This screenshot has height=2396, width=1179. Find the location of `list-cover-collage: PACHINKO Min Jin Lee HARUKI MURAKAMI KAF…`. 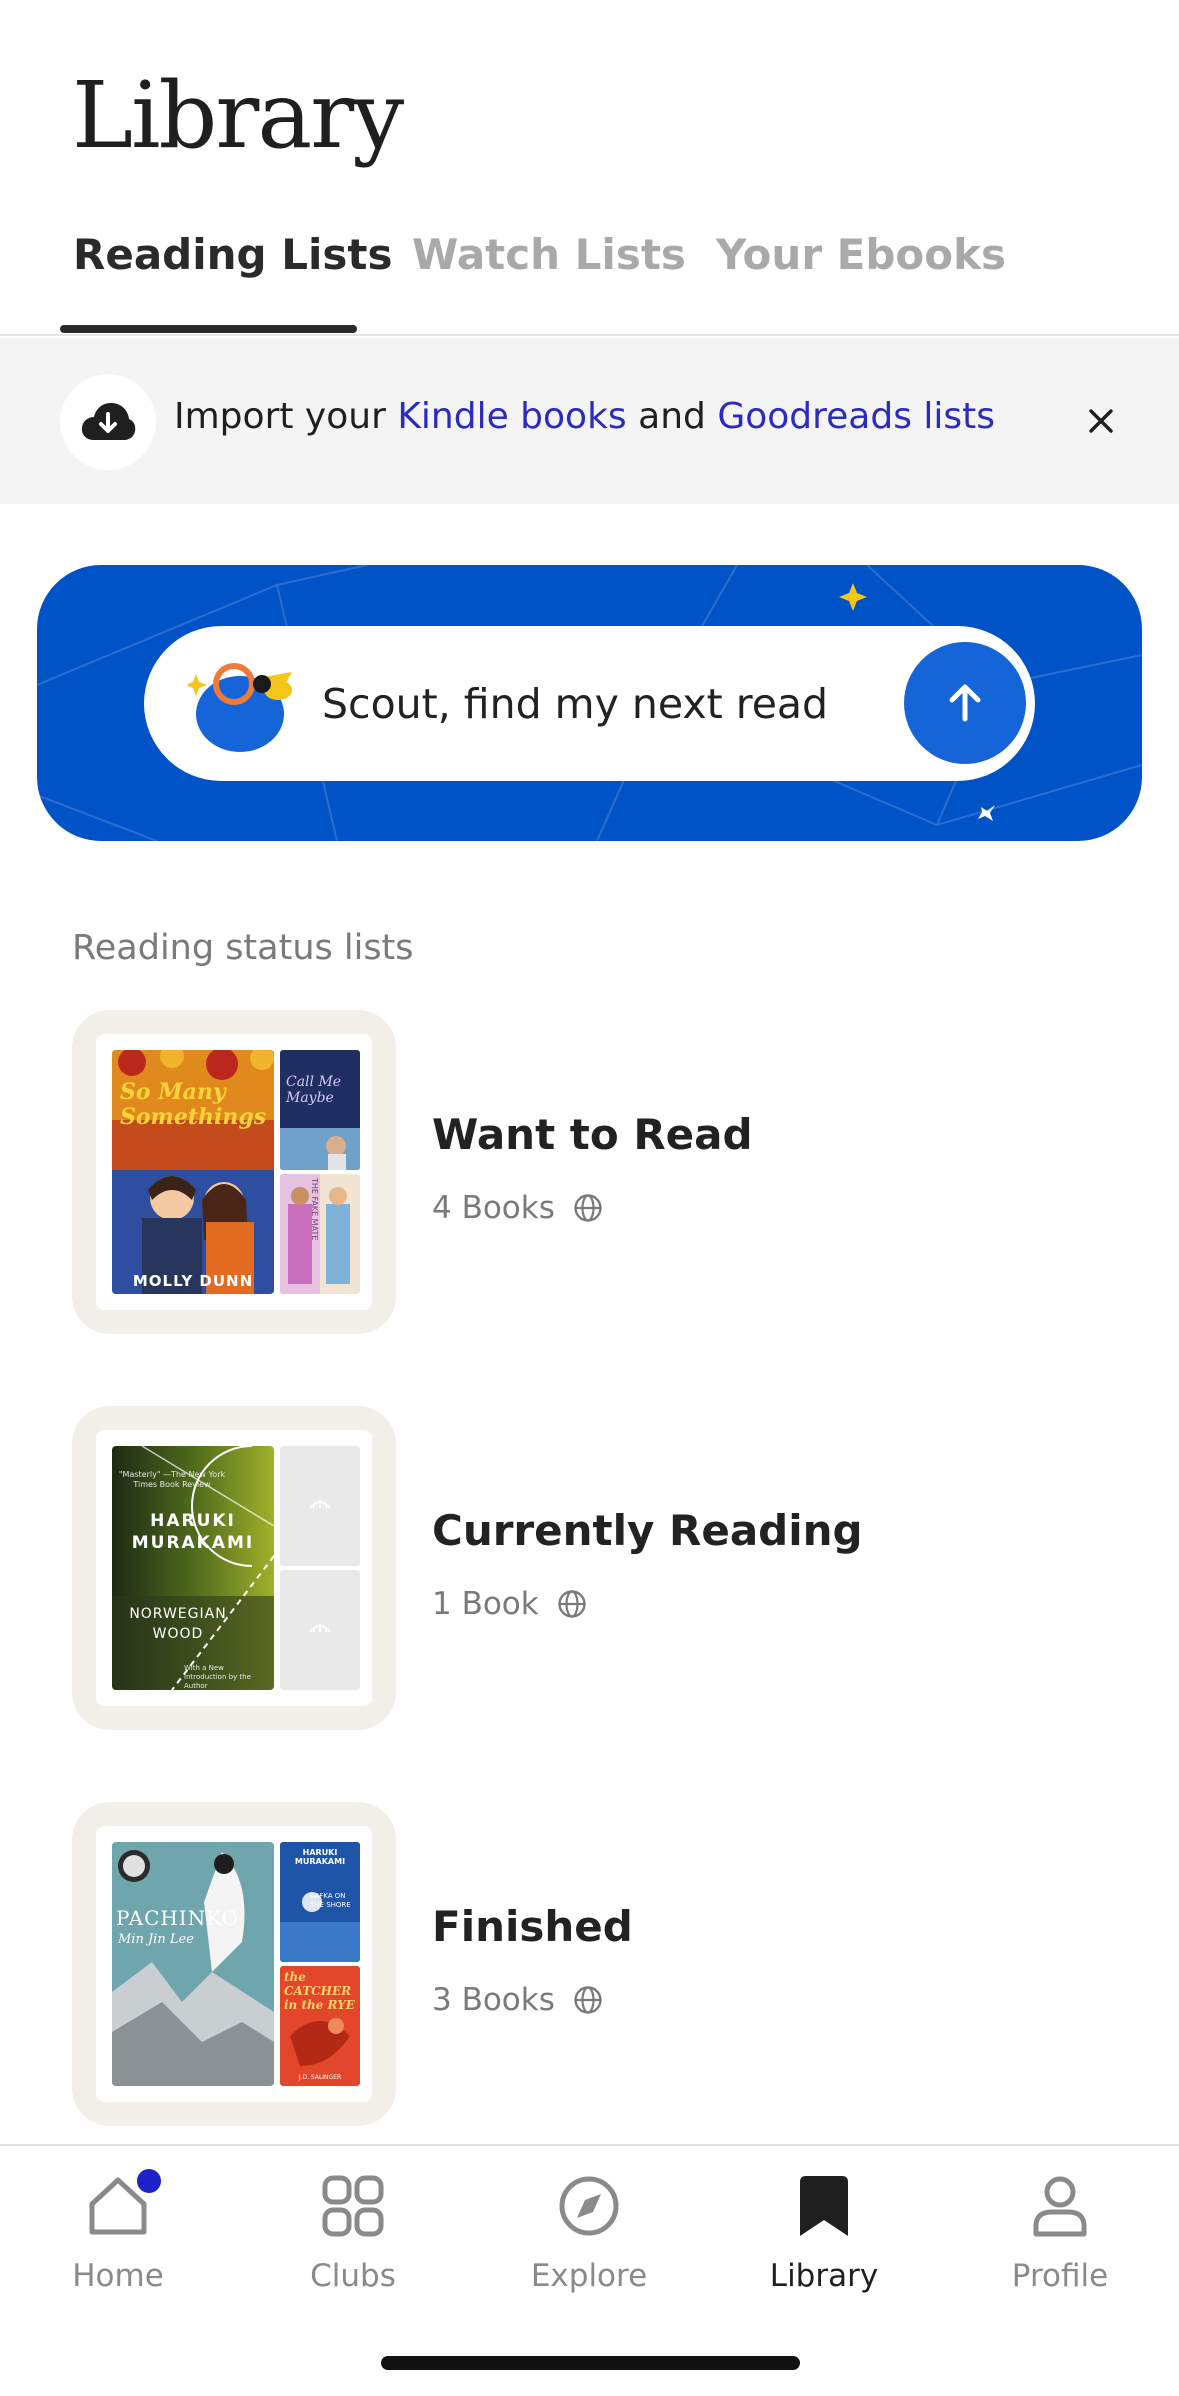

list-cover-collage: PACHINKO Min Jin Lee HARUKI MURAKAMI KAF… is located at coordinates (234, 1964).